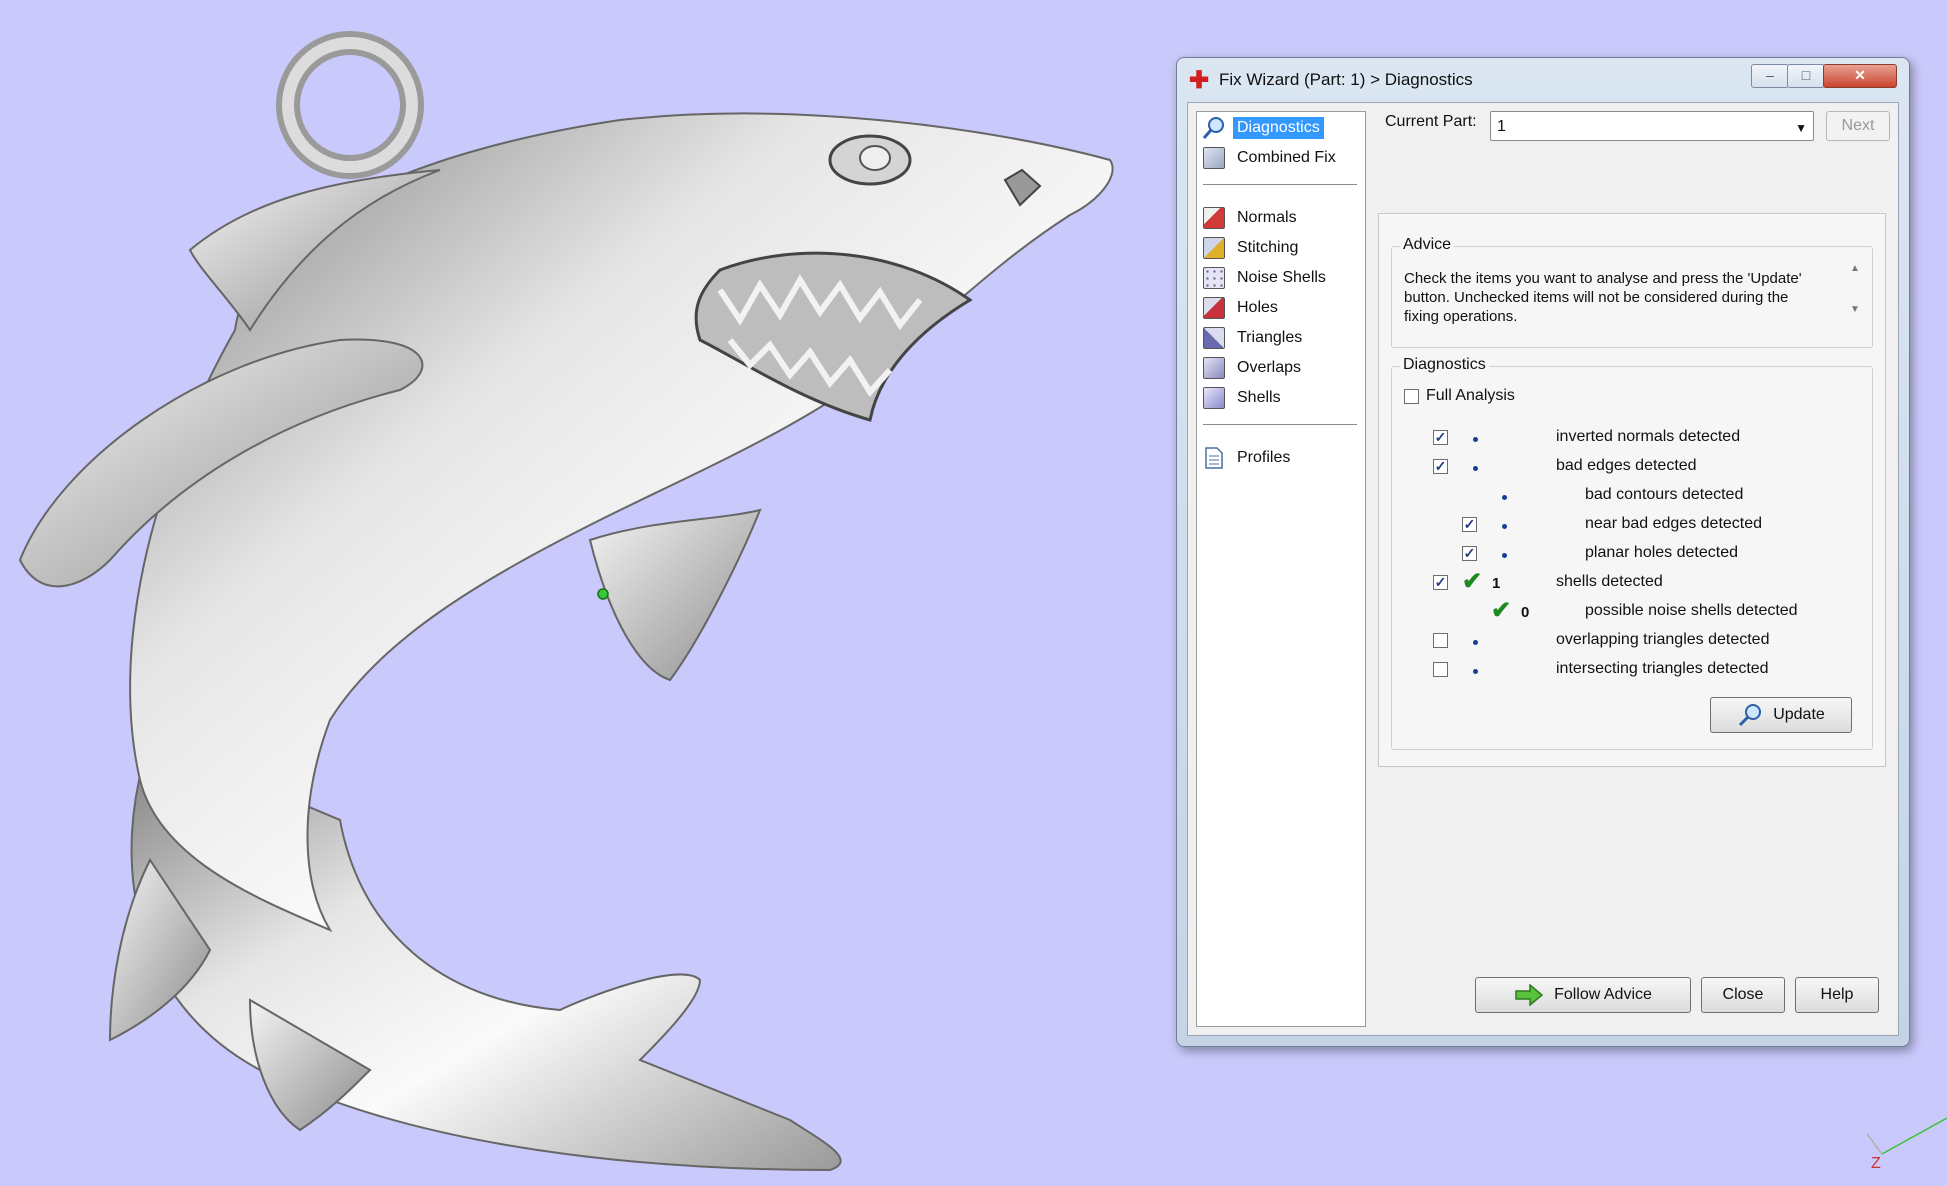 This screenshot has height=1186, width=1947. Describe the element at coordinates (1411, 396) in the screenshot. I see `full-analysis-checkbox` at that location.